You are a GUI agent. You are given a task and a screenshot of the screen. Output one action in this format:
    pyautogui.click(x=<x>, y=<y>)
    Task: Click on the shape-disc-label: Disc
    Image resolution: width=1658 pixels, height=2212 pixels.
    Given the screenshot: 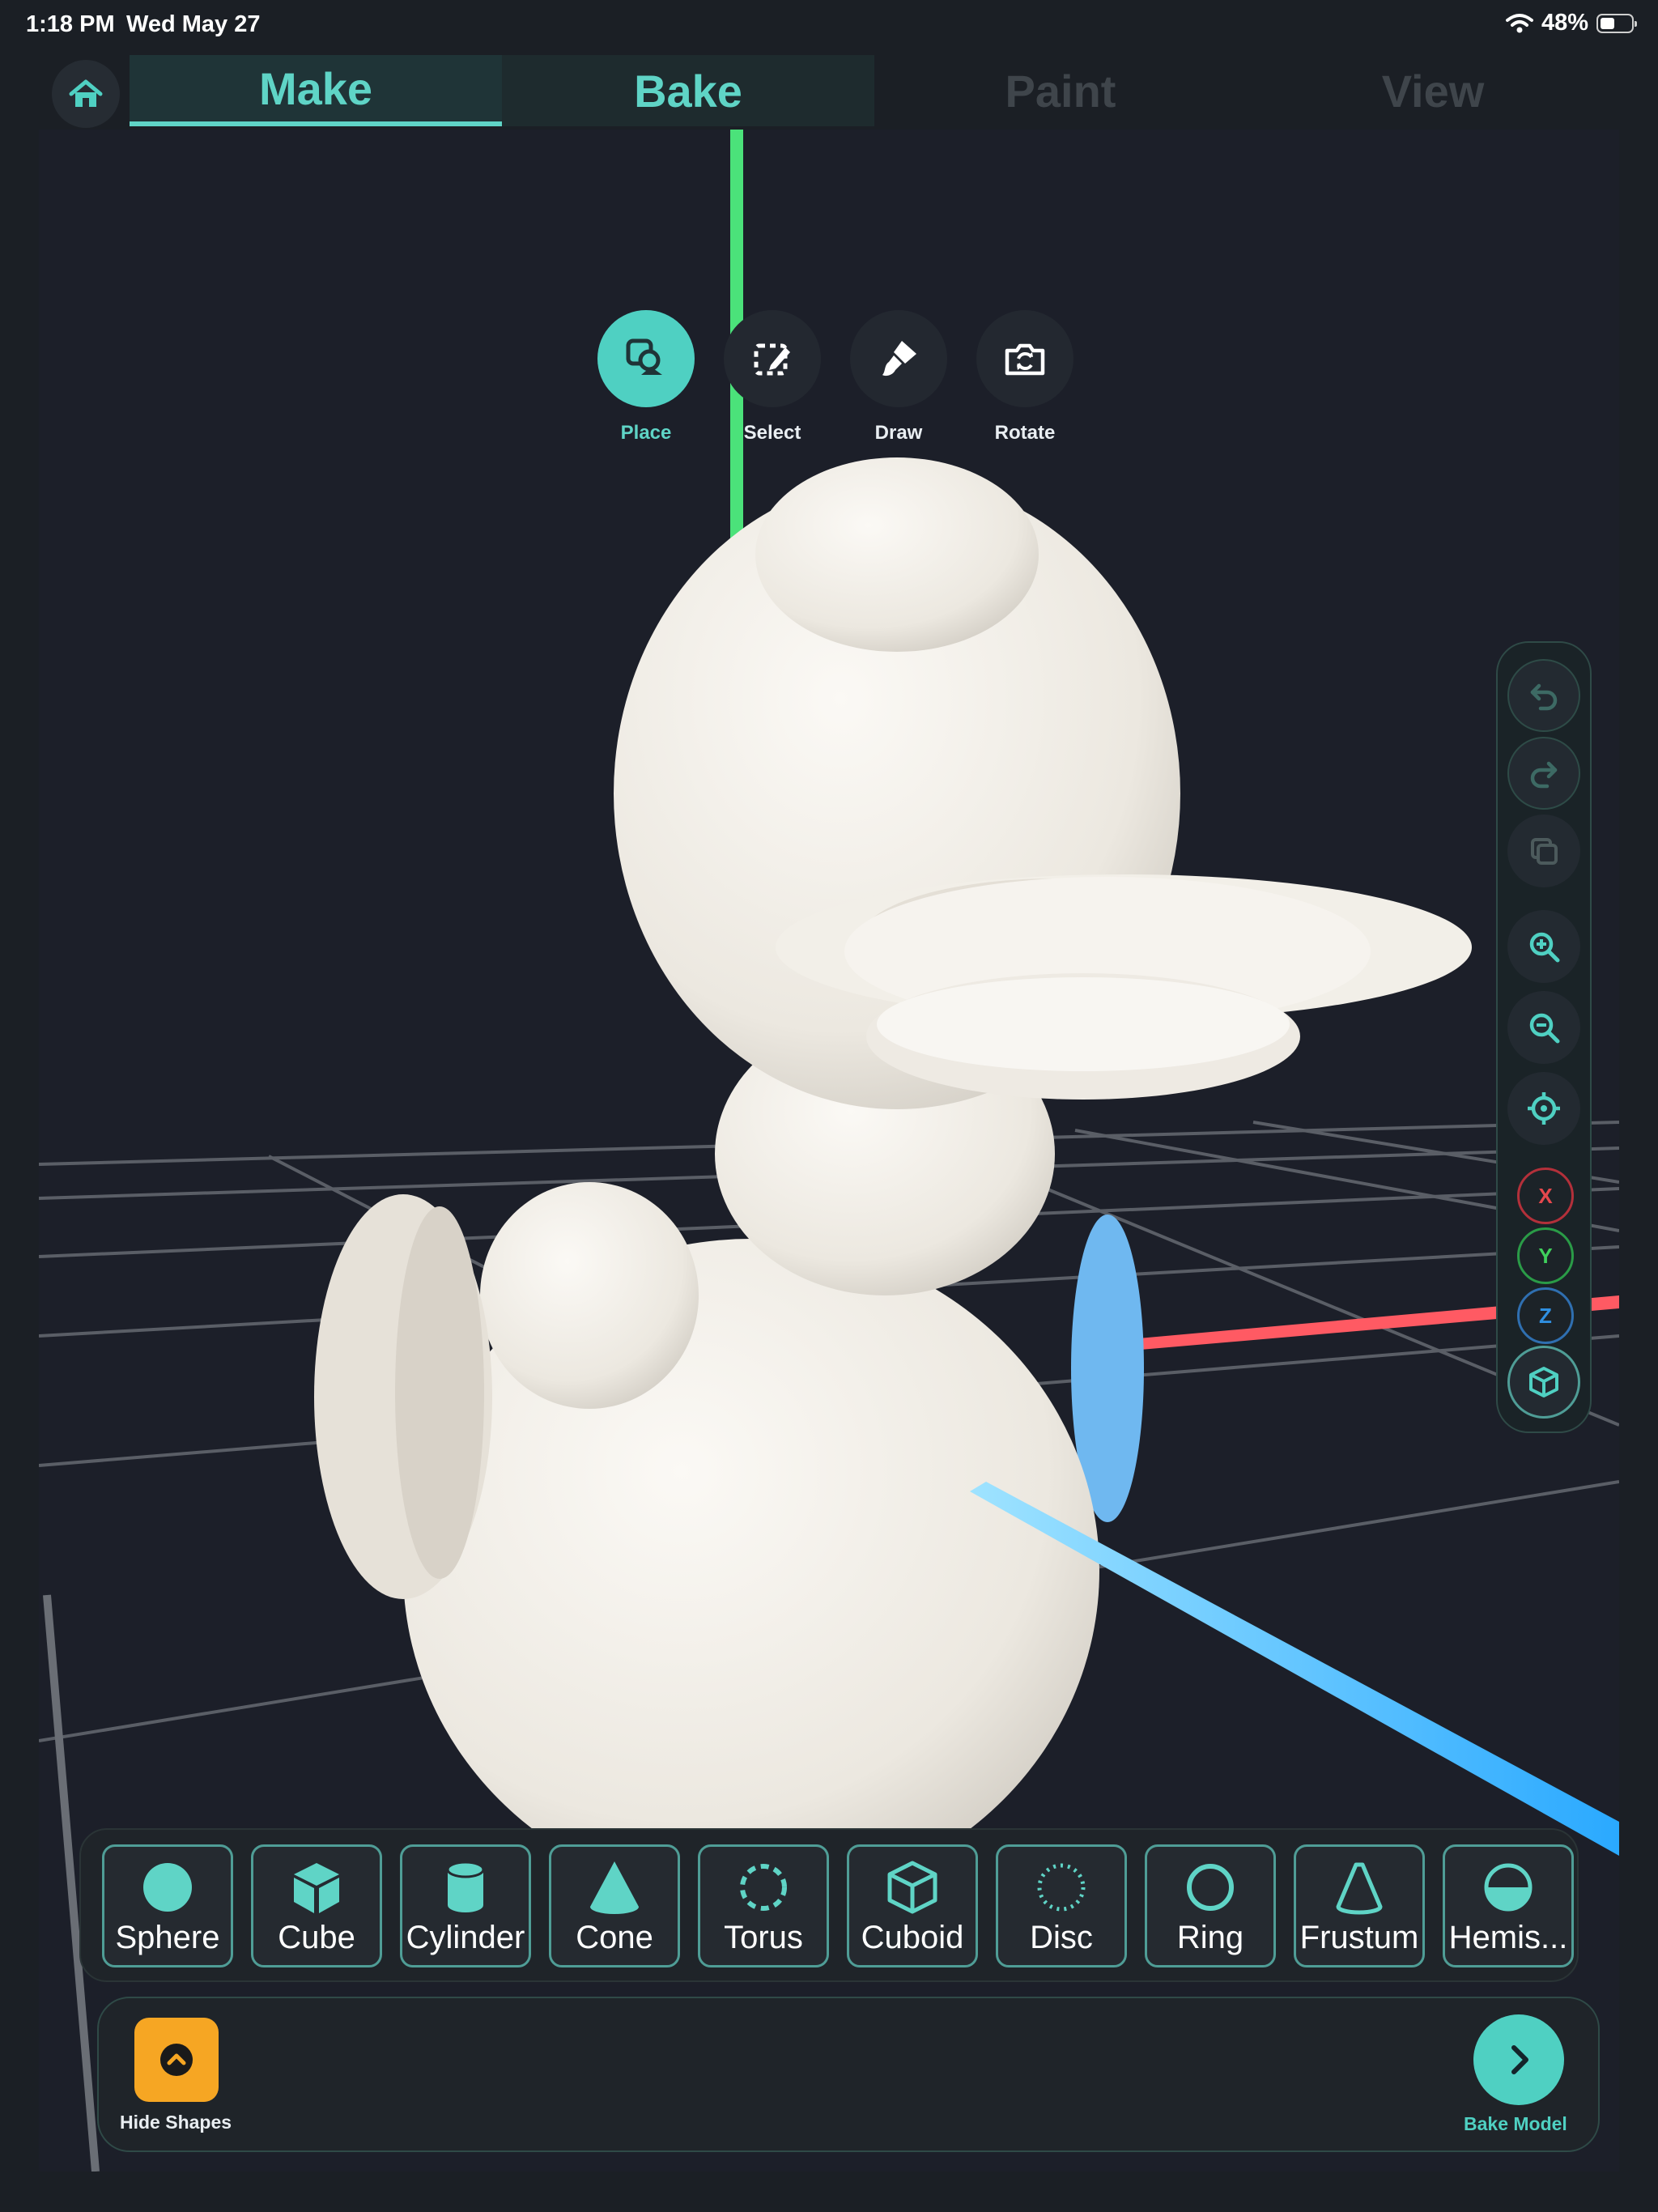 What is the action you would take?
    pyautogui.click(x=1061, y=1938)
    